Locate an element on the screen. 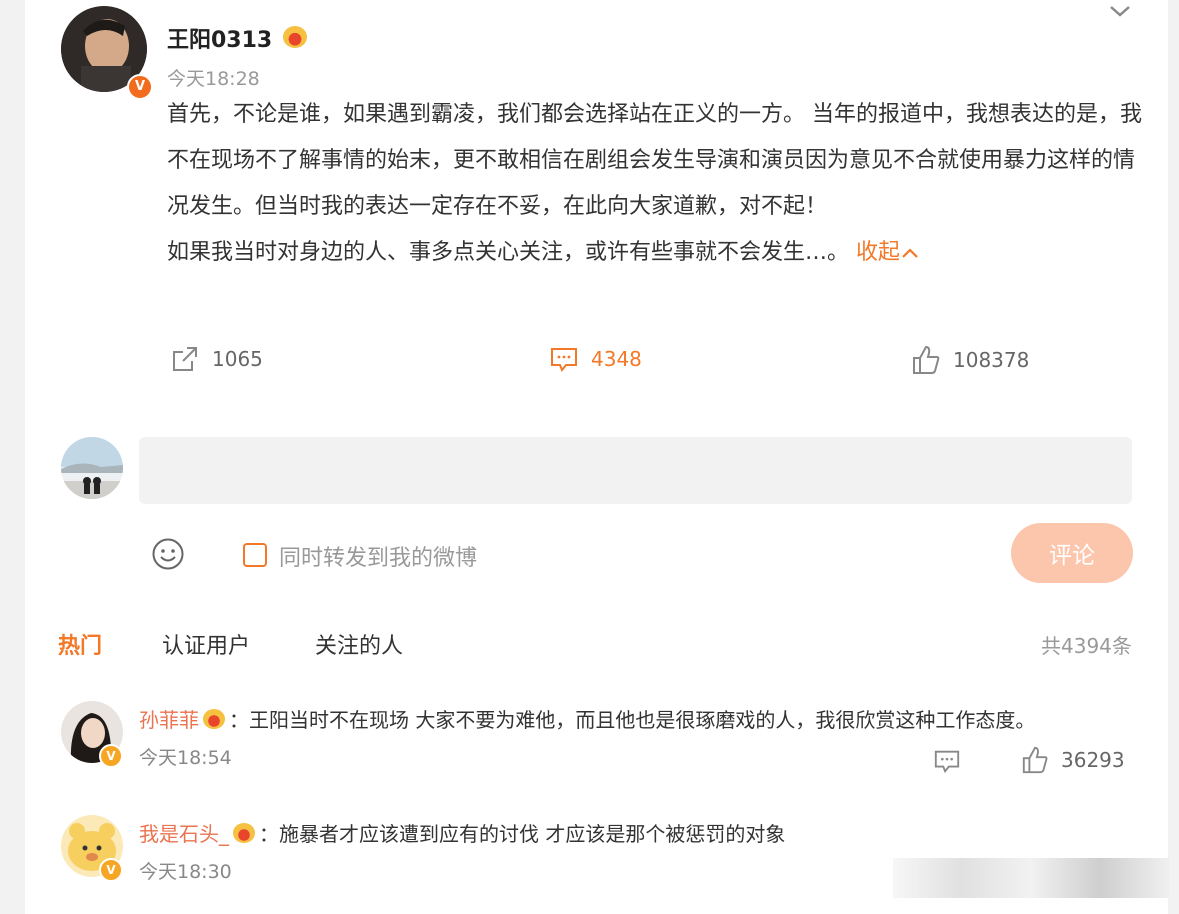  comment-total: 共4394条 is located at coordinates (1086, 646).